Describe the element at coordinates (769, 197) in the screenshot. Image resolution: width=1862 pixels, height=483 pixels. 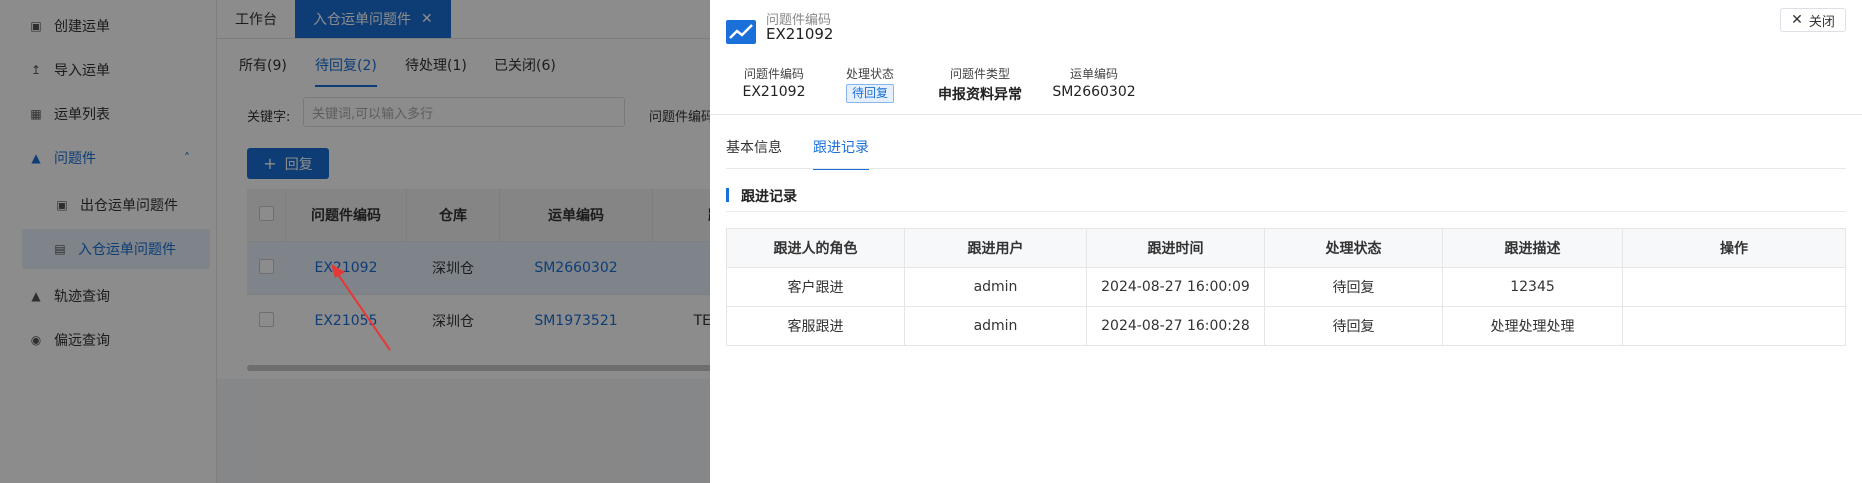
I see `section-title: 跟进记录` at that location.